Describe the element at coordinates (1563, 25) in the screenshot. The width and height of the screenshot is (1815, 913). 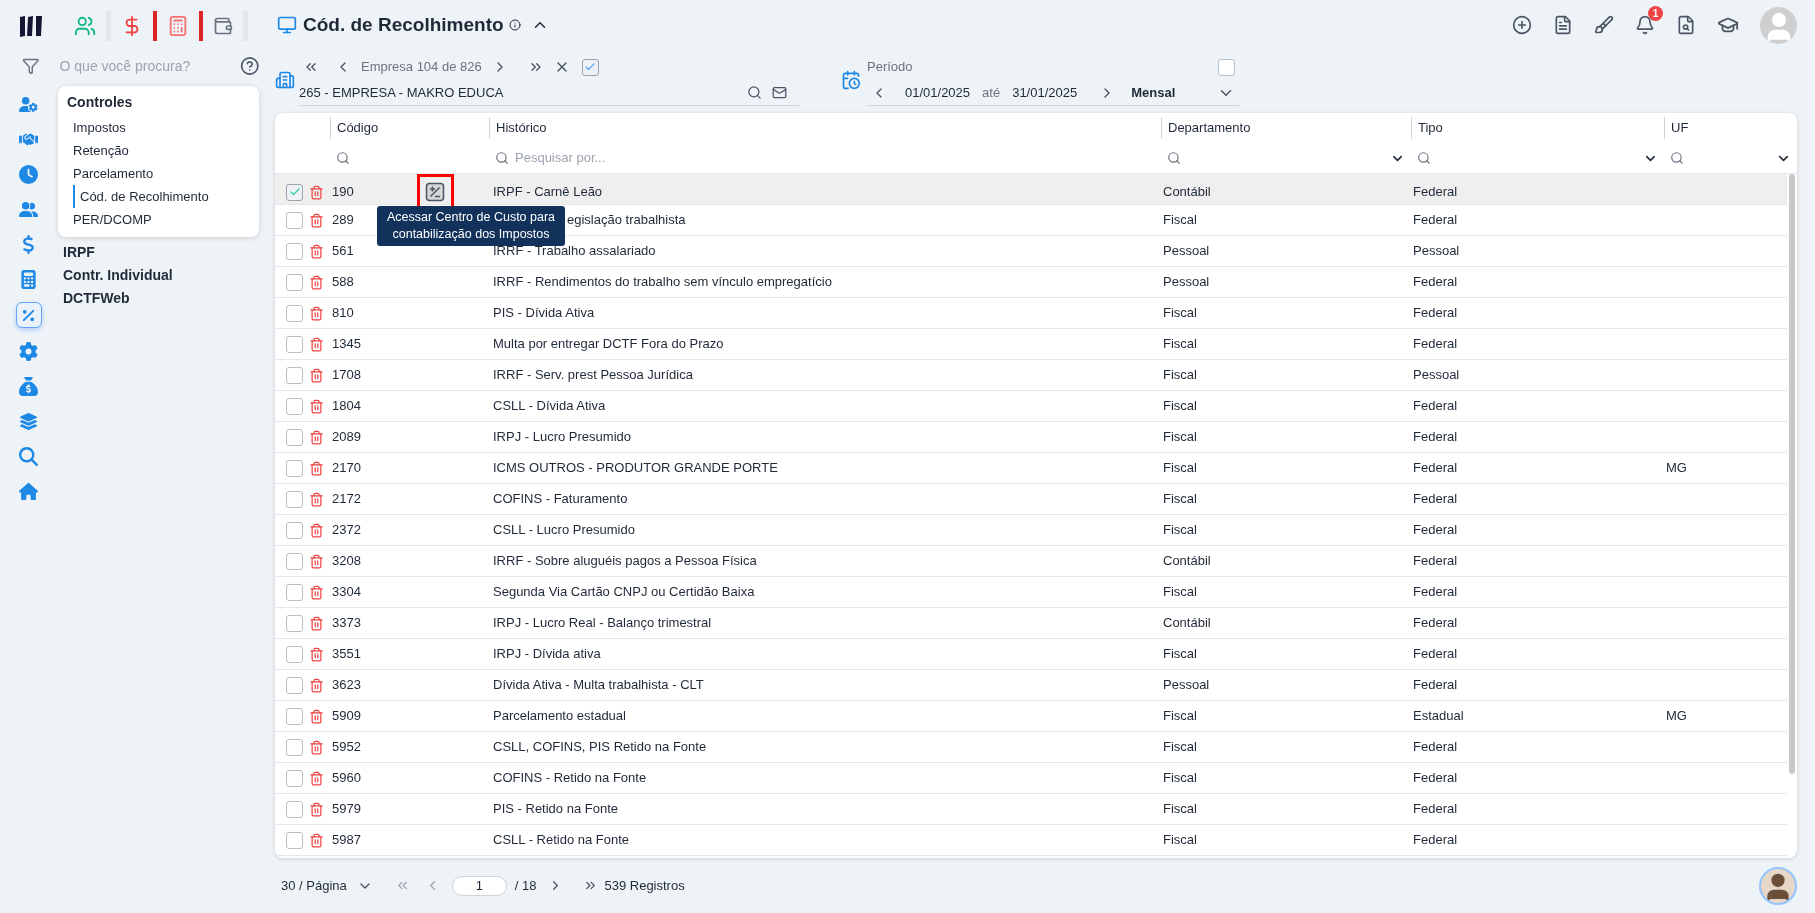
I see `document-icon` at that location.